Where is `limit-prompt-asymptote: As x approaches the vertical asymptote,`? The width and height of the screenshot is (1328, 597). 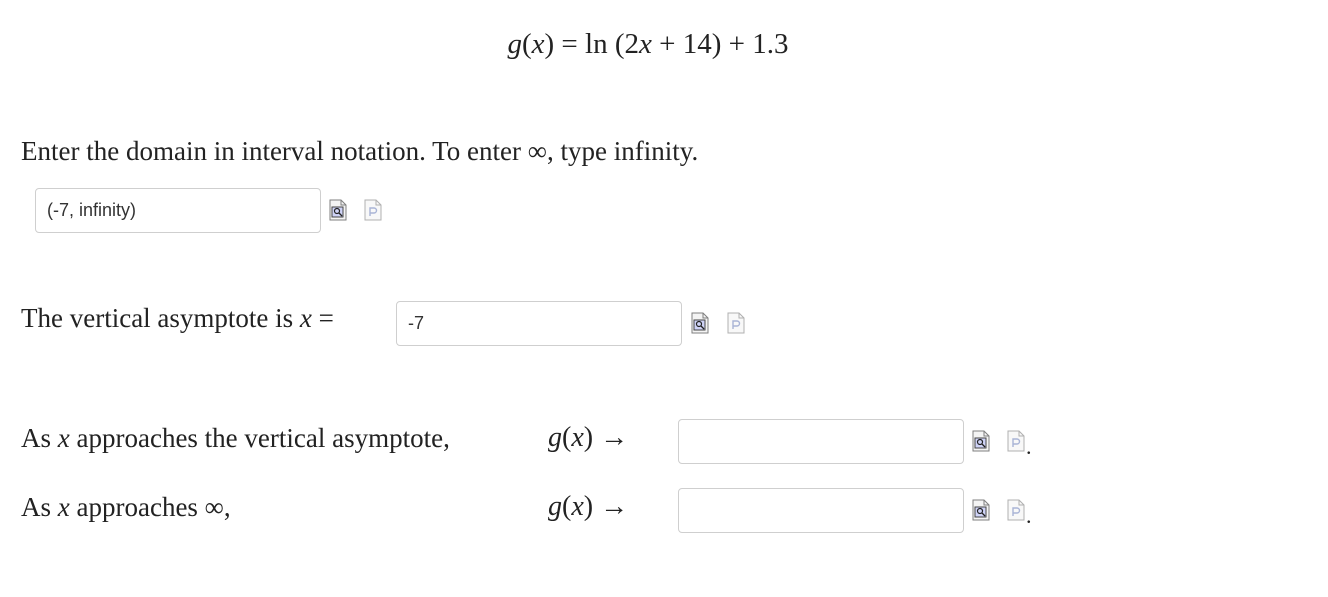
limit-prompt-asymptote: As x approaches the vertical asymptote, is located at coordinates (235, 438).